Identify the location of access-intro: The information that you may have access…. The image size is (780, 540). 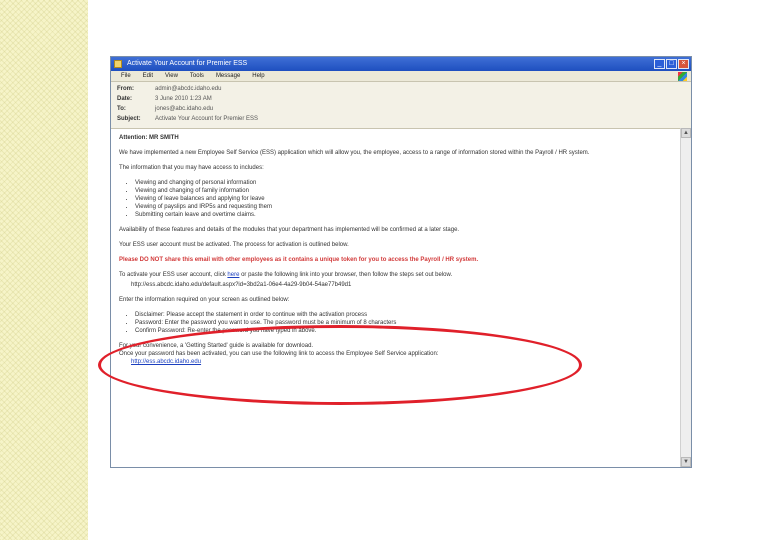
(191, 168).